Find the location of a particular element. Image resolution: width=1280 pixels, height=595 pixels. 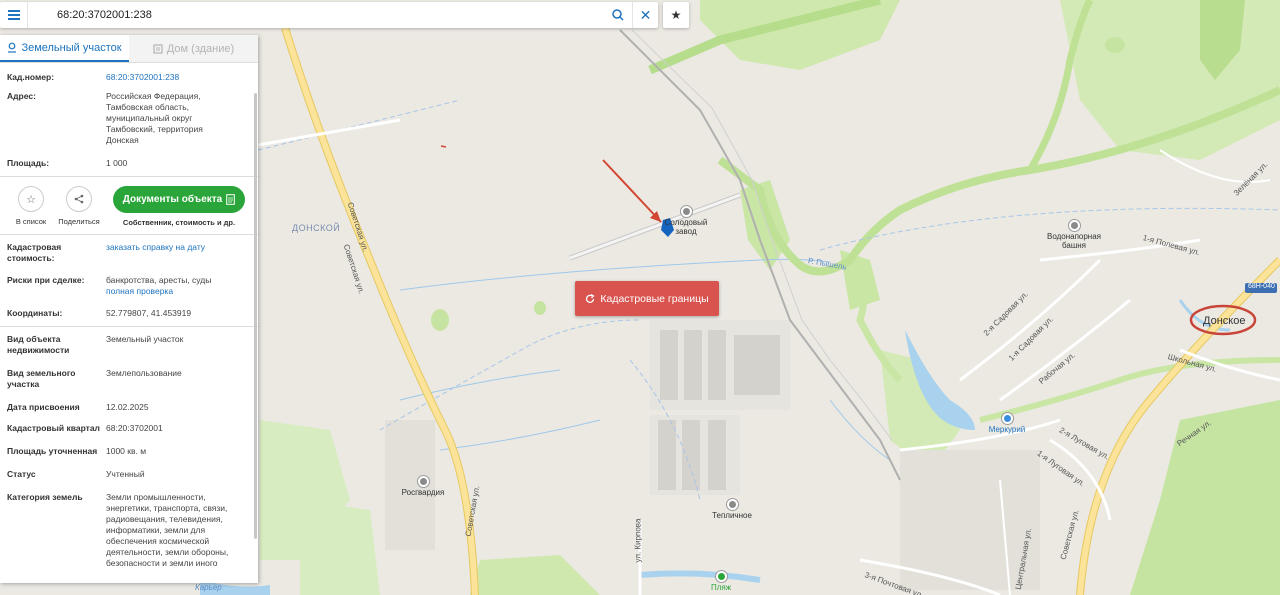

favorites-button: ★ is located at coordinates (676, 15).